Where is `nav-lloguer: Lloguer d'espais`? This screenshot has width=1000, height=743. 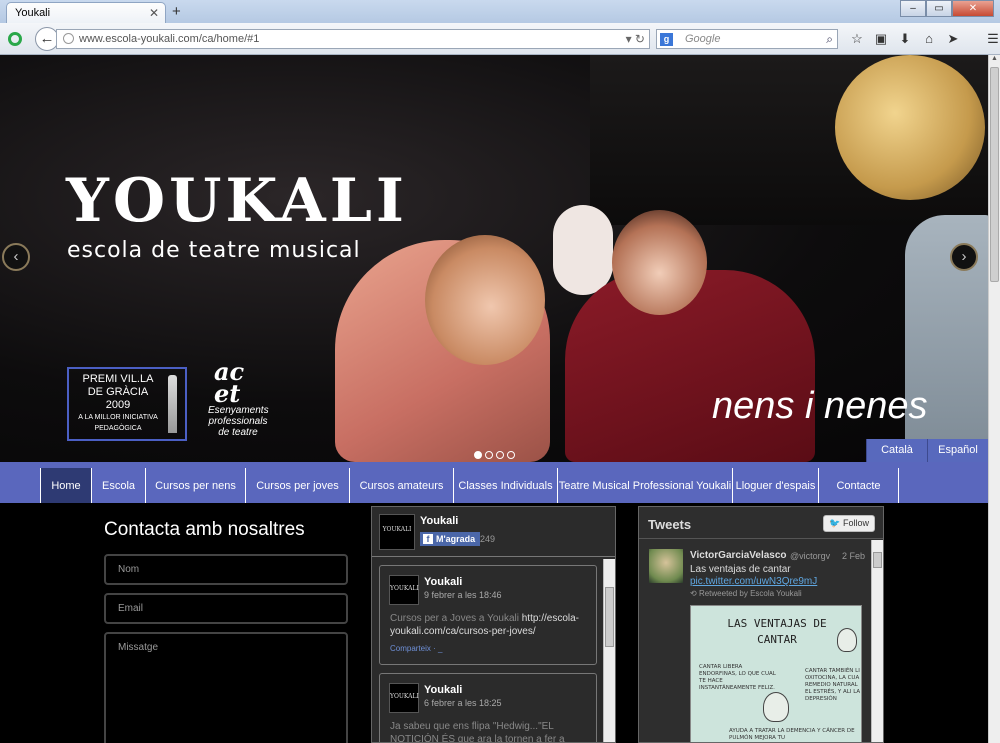 nav-lloguer: Lloguer d'espais is located at coordinates (776, 485).